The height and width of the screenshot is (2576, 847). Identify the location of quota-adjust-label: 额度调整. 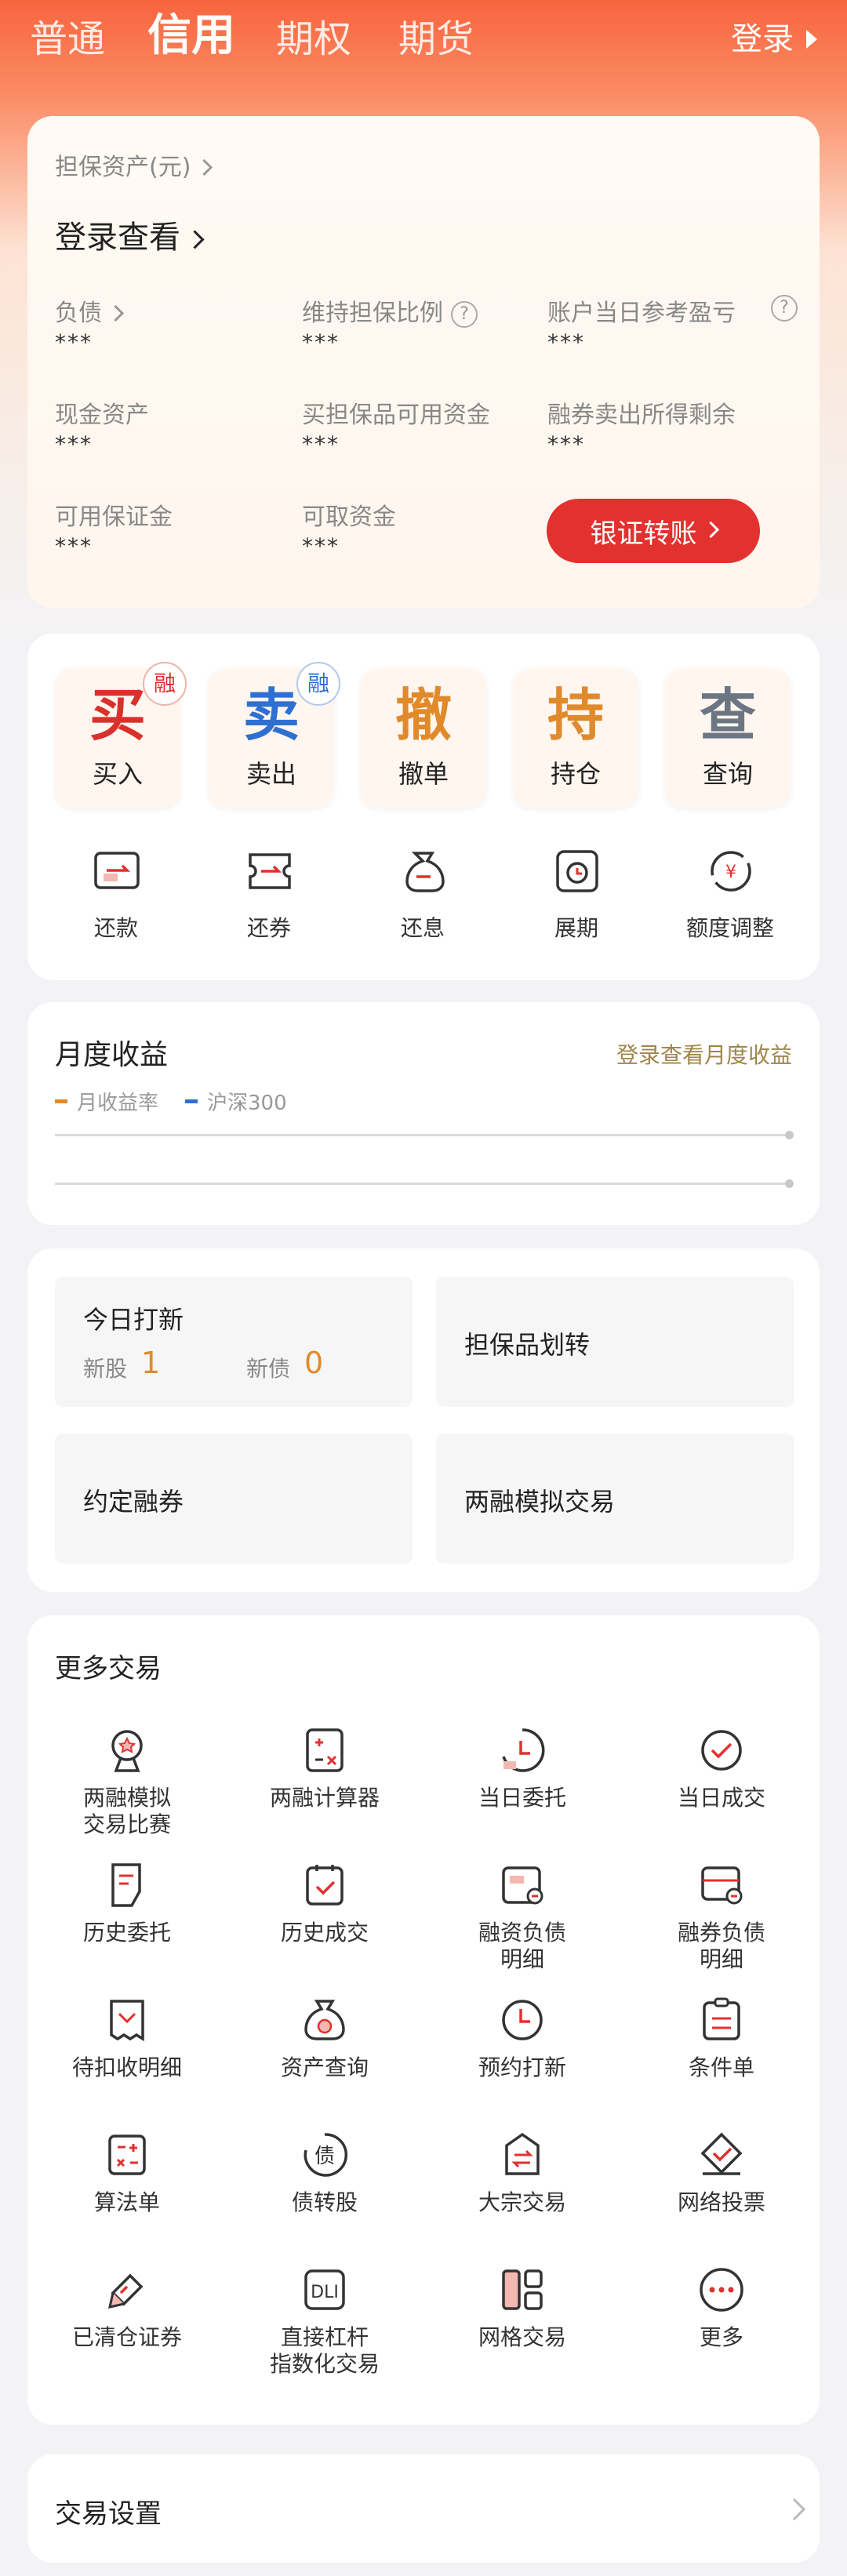
(729, 928).